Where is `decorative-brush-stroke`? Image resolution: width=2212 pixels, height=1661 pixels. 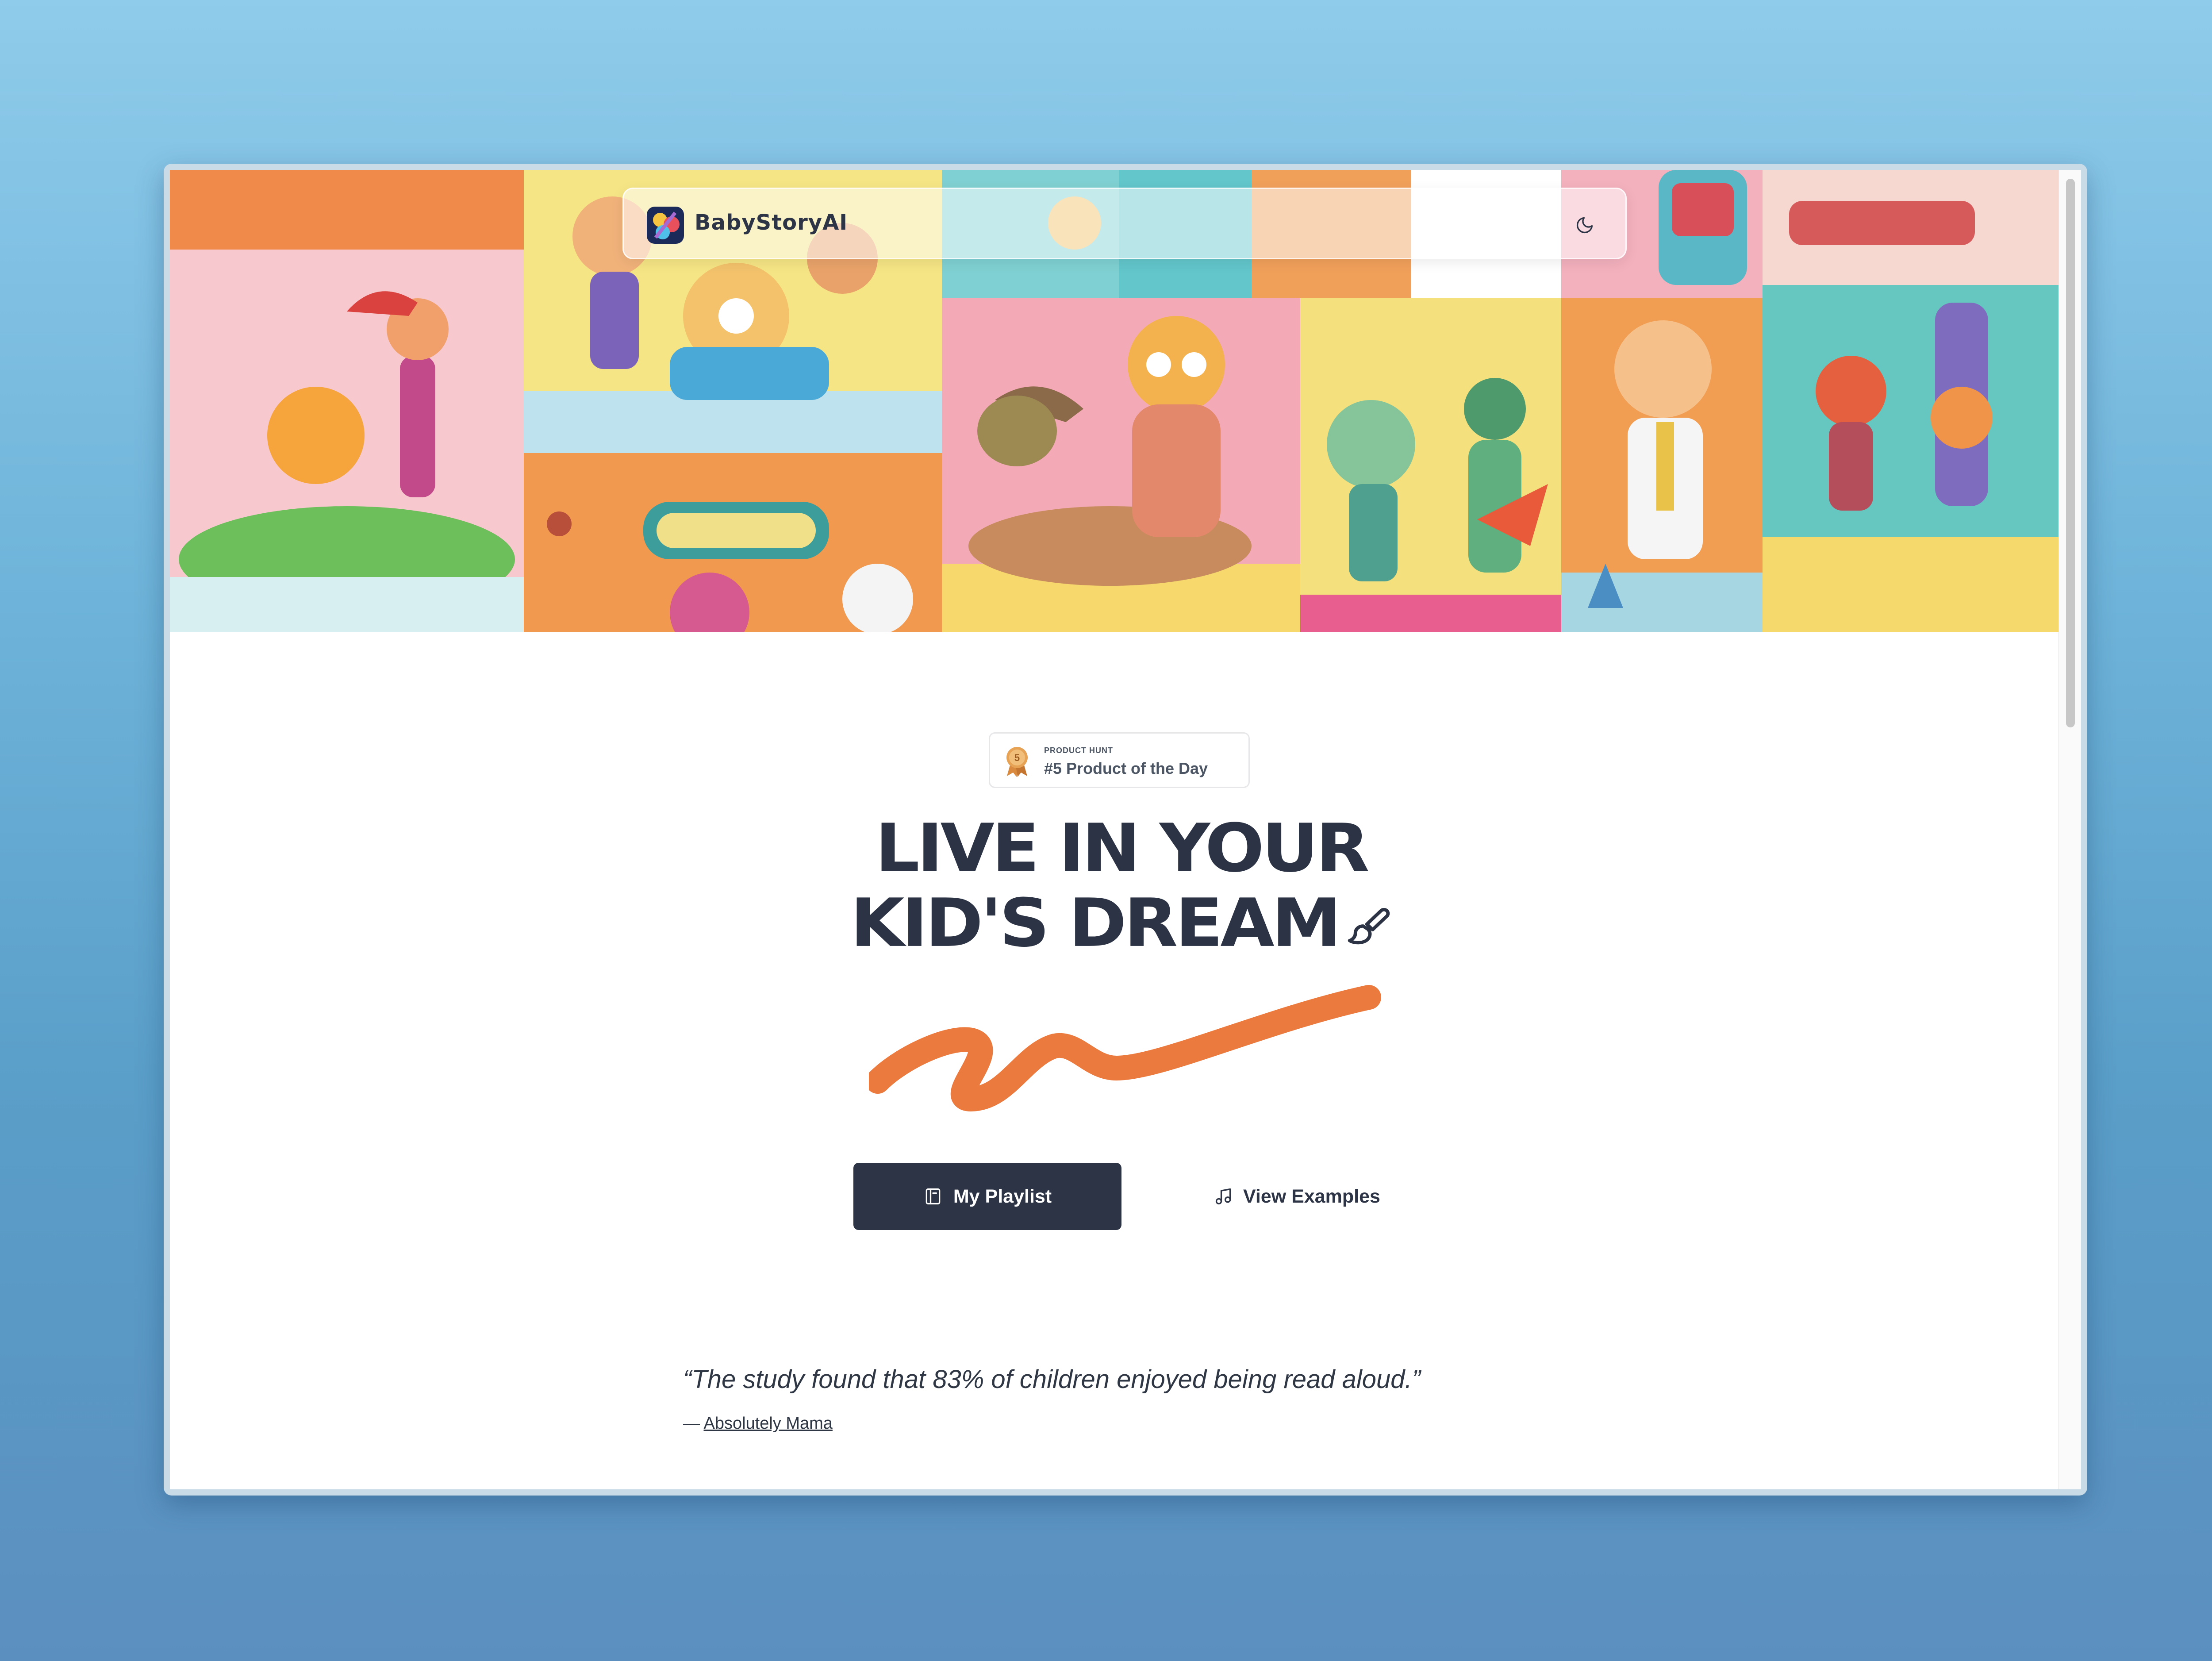
decorative-brush-stroke is located at coordinates (1125, 1048).